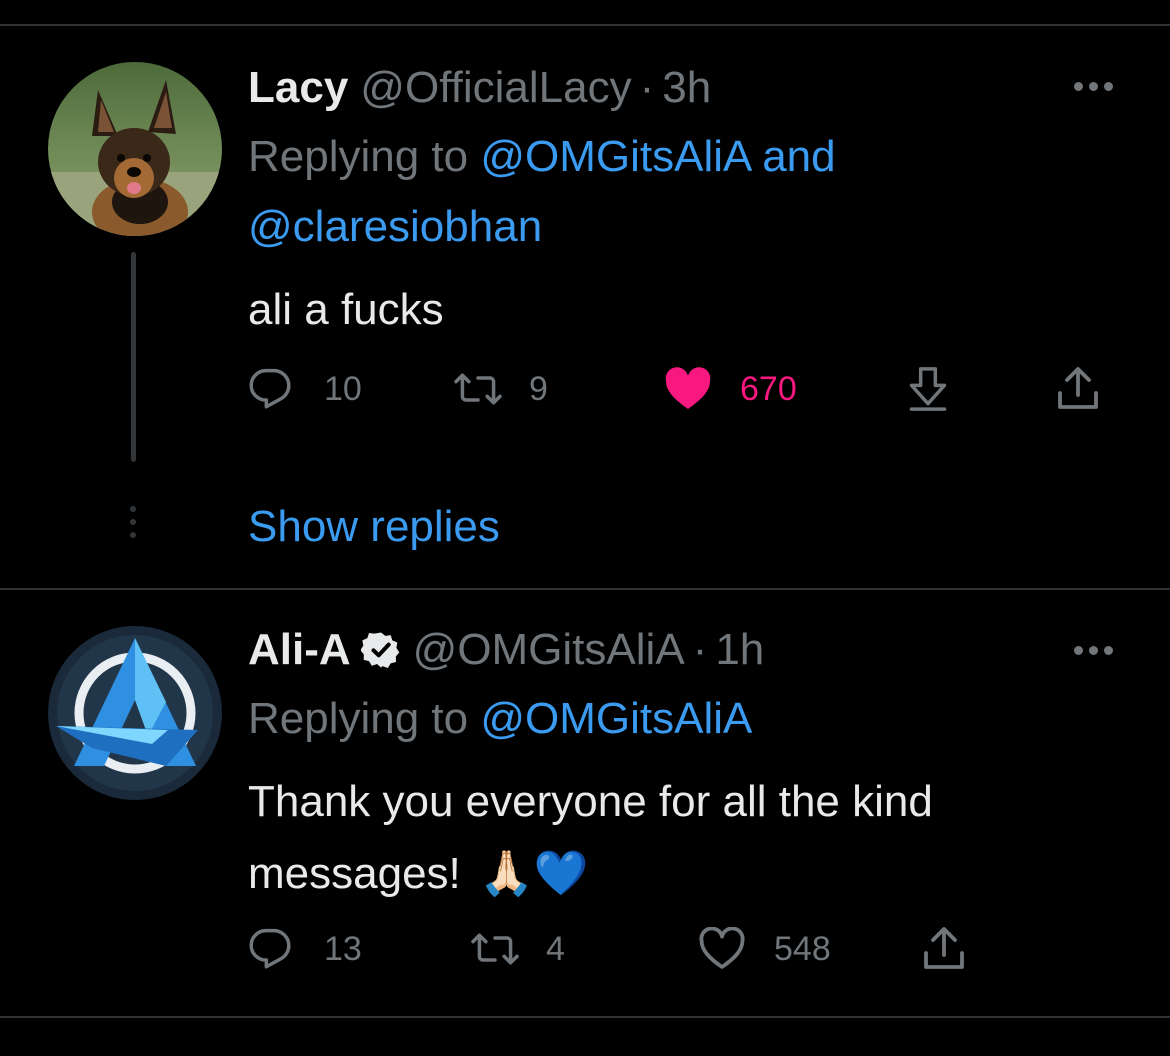 The width and height of the screenshot is (1170, 1056). I want to click on mention-link: @claresiobhan, so click(395, 226).